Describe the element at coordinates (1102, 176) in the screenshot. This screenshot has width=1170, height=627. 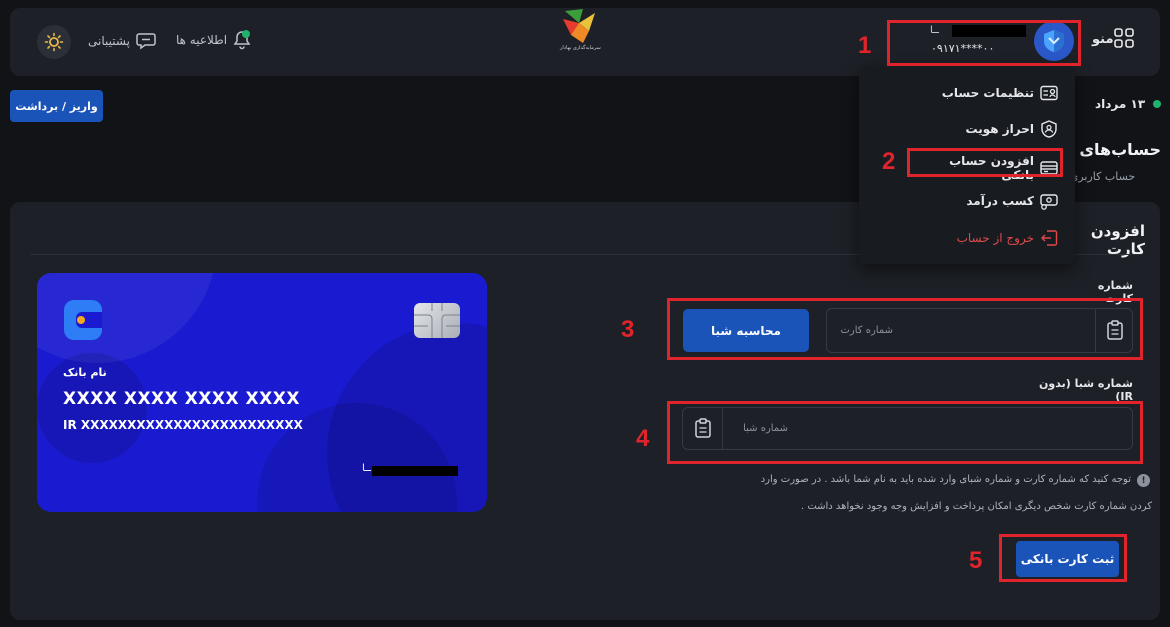
I see `breadcrumb-root: حساب کاربری` at that location.